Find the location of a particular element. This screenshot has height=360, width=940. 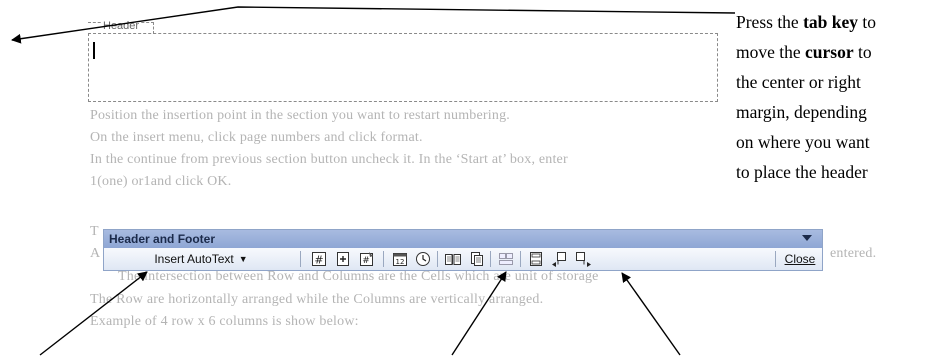

doc-line-4: 1(one) or1and click OK. is located at coordinates (161, 181).